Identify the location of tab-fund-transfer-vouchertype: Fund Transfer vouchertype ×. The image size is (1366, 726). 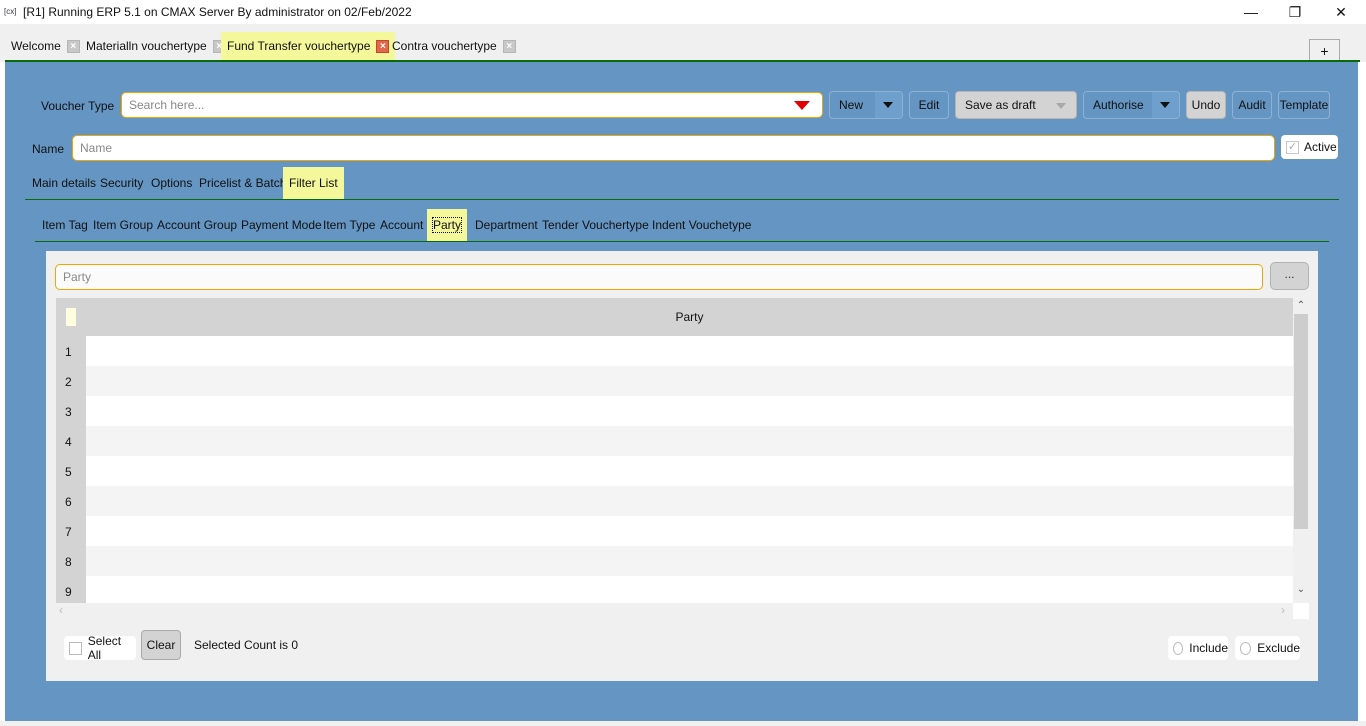
(308, 46).